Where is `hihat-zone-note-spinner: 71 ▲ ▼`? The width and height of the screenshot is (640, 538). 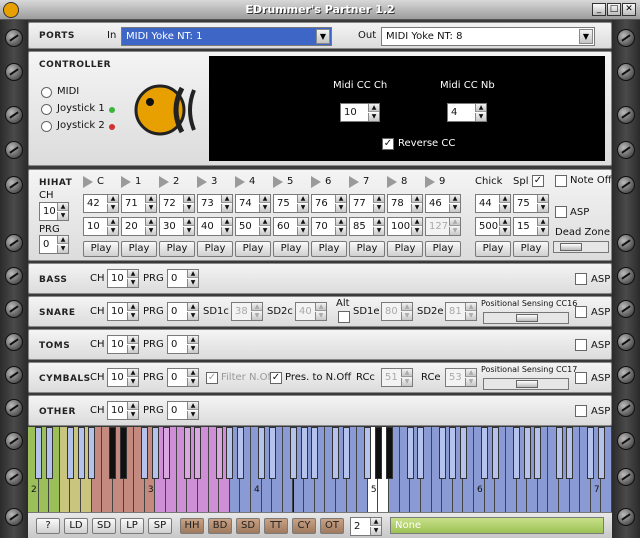
hihat-zone-note-spinner: 71 ▲ ▼ is located at coordinates (139, 203).